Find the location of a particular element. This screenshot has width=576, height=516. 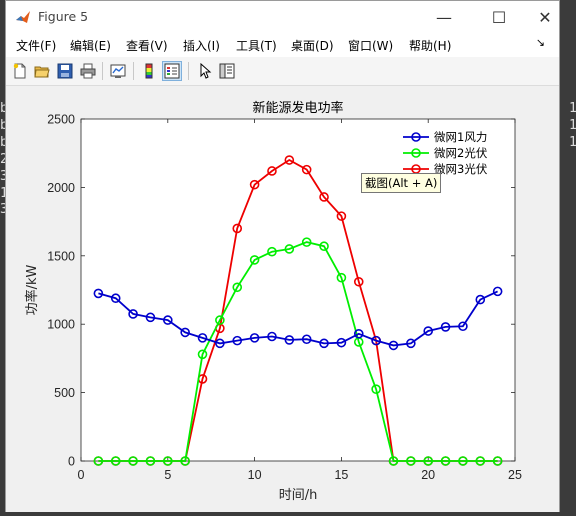

legend-entry-2: 微网2光伏 is located at coordinates (461, 153).